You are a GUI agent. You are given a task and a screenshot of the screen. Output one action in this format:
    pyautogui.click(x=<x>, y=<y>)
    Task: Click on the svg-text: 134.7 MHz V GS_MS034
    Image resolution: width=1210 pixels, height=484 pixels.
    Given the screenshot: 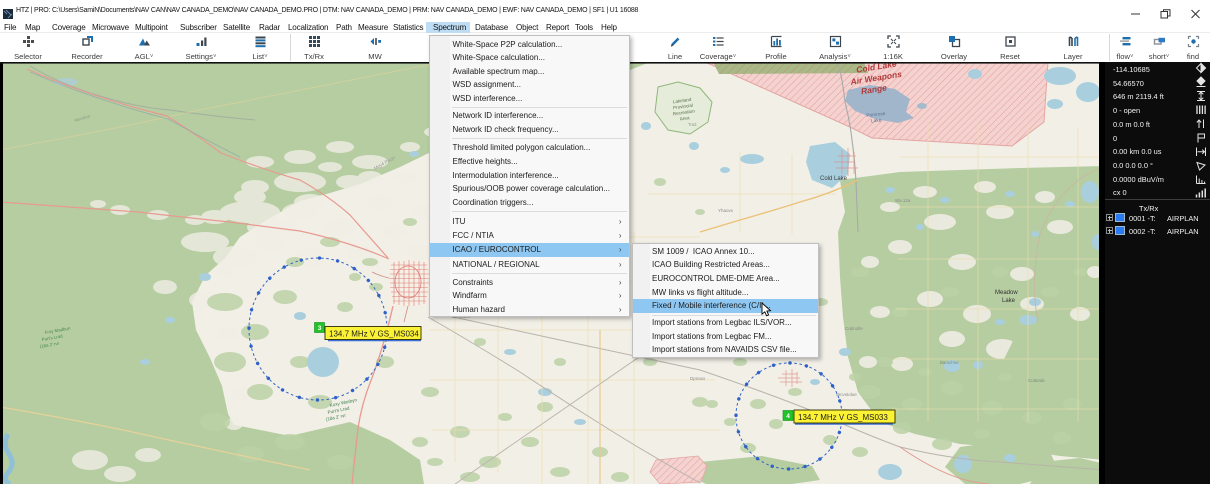 What is the action you would take?
    pyautogui.click(x=374, y=334)
    